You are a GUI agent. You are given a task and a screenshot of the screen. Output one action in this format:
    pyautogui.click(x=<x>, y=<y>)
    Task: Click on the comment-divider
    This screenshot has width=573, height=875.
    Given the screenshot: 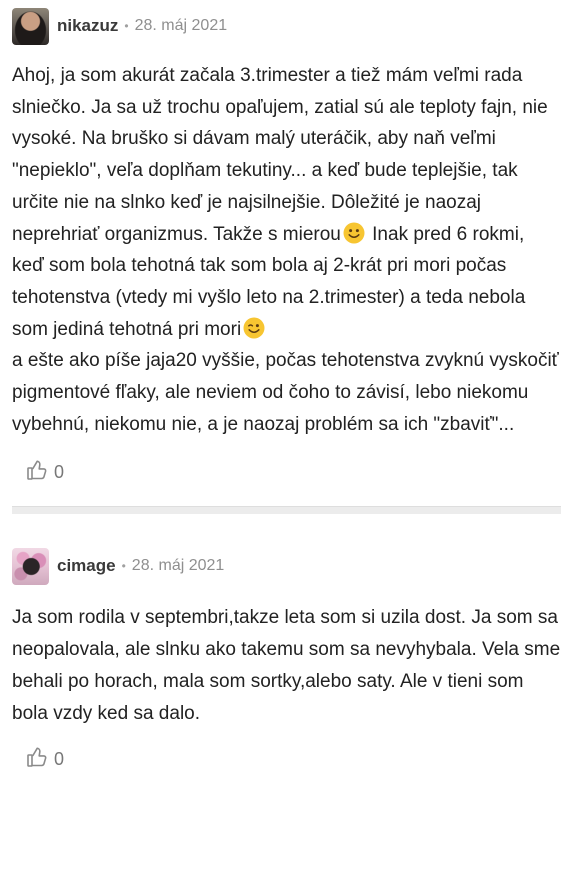 What is the action you would take?
    pyautogui.click(x=286, y=510)
    